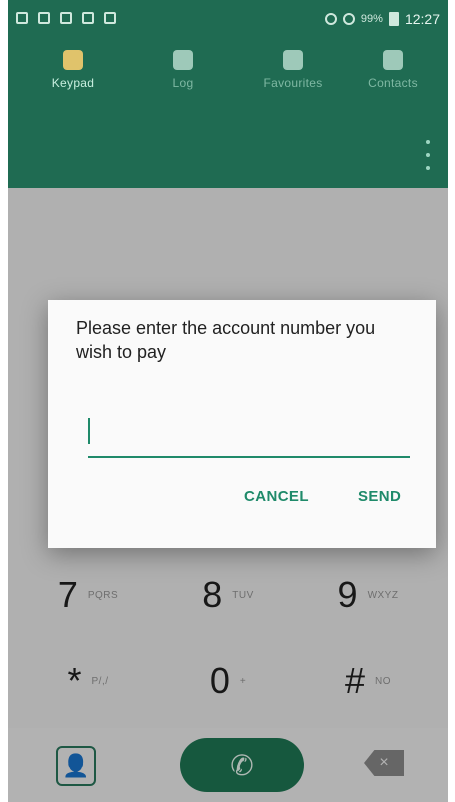 This screenshot has height=802, width=455. Describe the element at coordinates (293, 60) in the screenshot. I see `star-icon` at that location.